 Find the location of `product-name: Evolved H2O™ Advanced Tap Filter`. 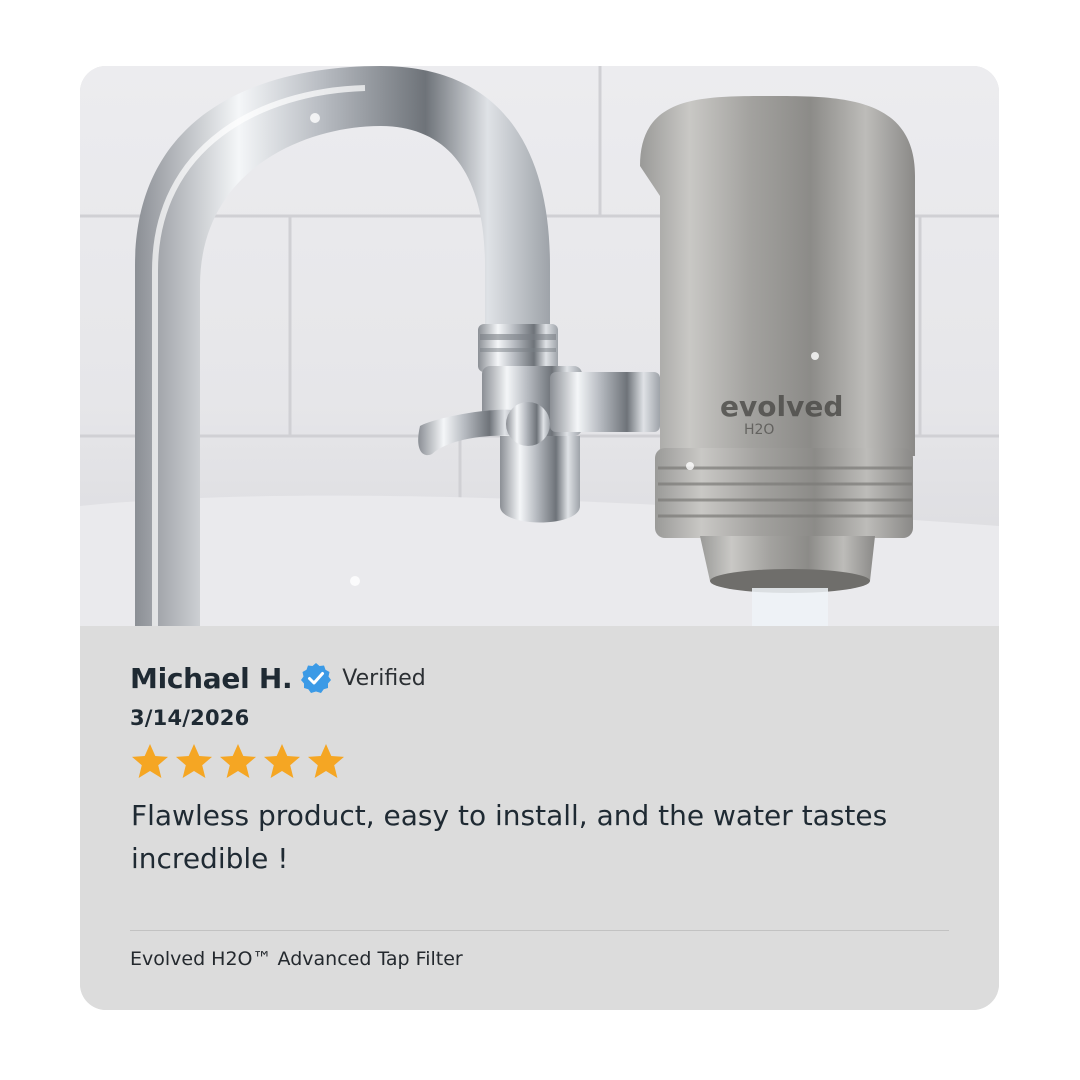

product-name: Evolved H2O™ Advanced Tap Filter is located at coordinates (296, 959).